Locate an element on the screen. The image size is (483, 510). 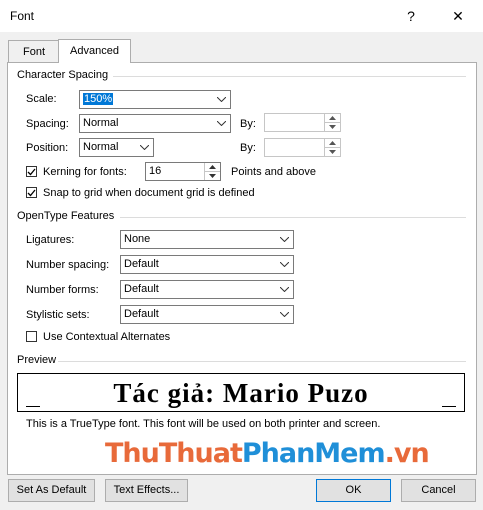
stylistic-sets-label: Stylistic sets: is located at coordinates (58, 315).